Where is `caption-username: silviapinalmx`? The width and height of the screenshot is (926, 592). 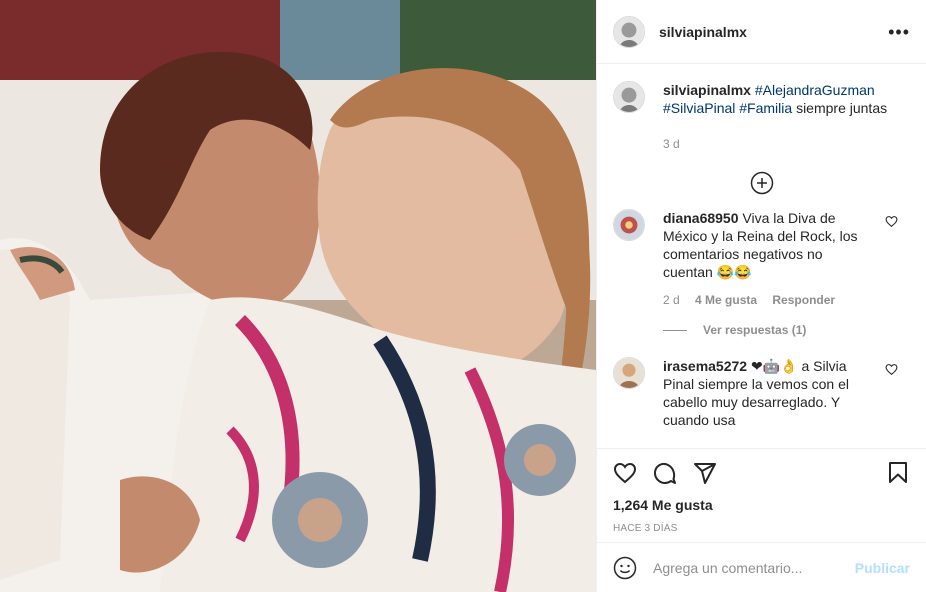 caption-username: silviapinalmx is located at coordinates (707, 90).